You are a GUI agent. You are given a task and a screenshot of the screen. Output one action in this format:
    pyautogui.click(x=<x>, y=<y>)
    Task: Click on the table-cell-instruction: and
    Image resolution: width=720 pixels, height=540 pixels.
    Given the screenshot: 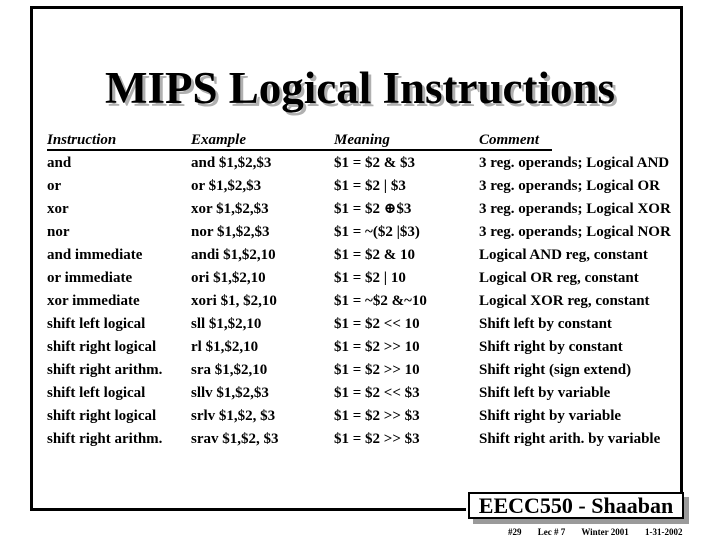 What is the action you would take?
    pyautogui.click(x=59, y=163)
    